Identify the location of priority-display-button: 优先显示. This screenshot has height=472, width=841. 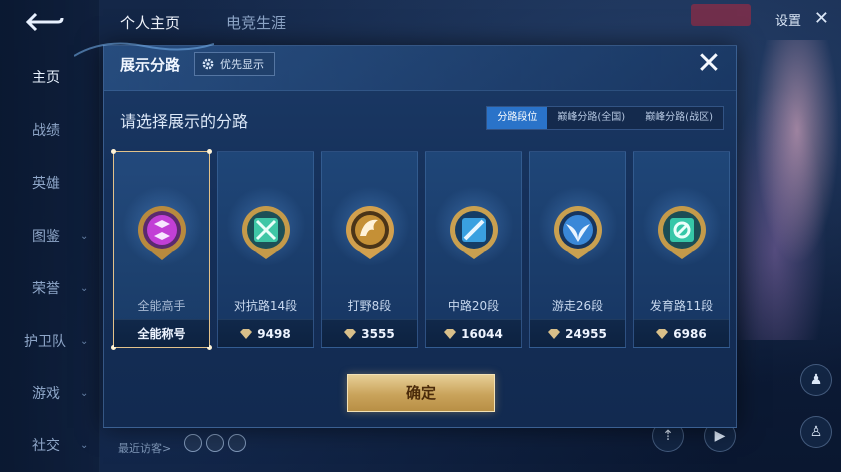
(234, 64).